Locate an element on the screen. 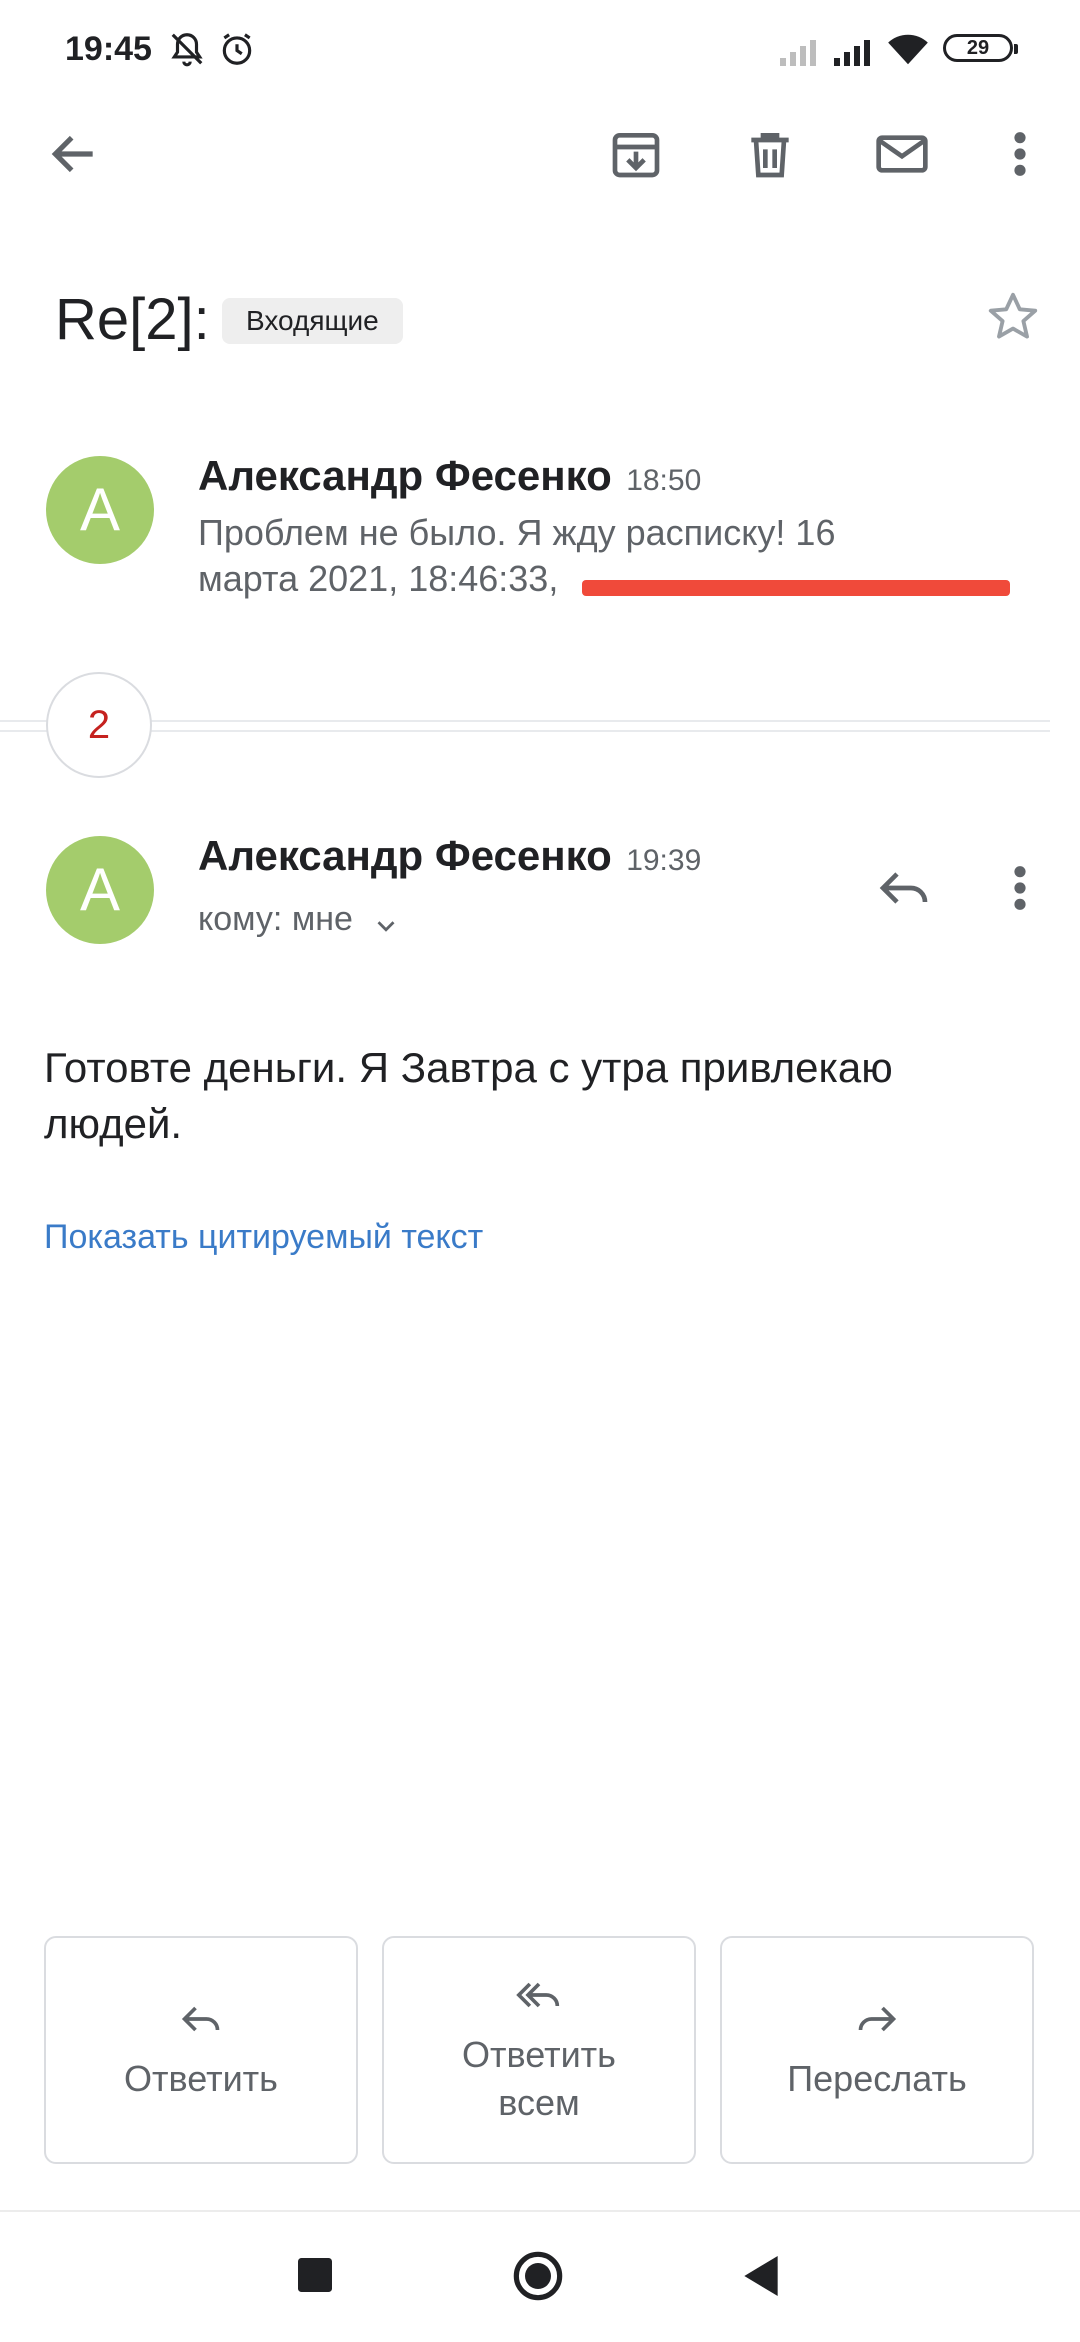 The width and height of the screenshot is (1080, 2342). forward-label: Переслать is located at coordinates (877, 2078).